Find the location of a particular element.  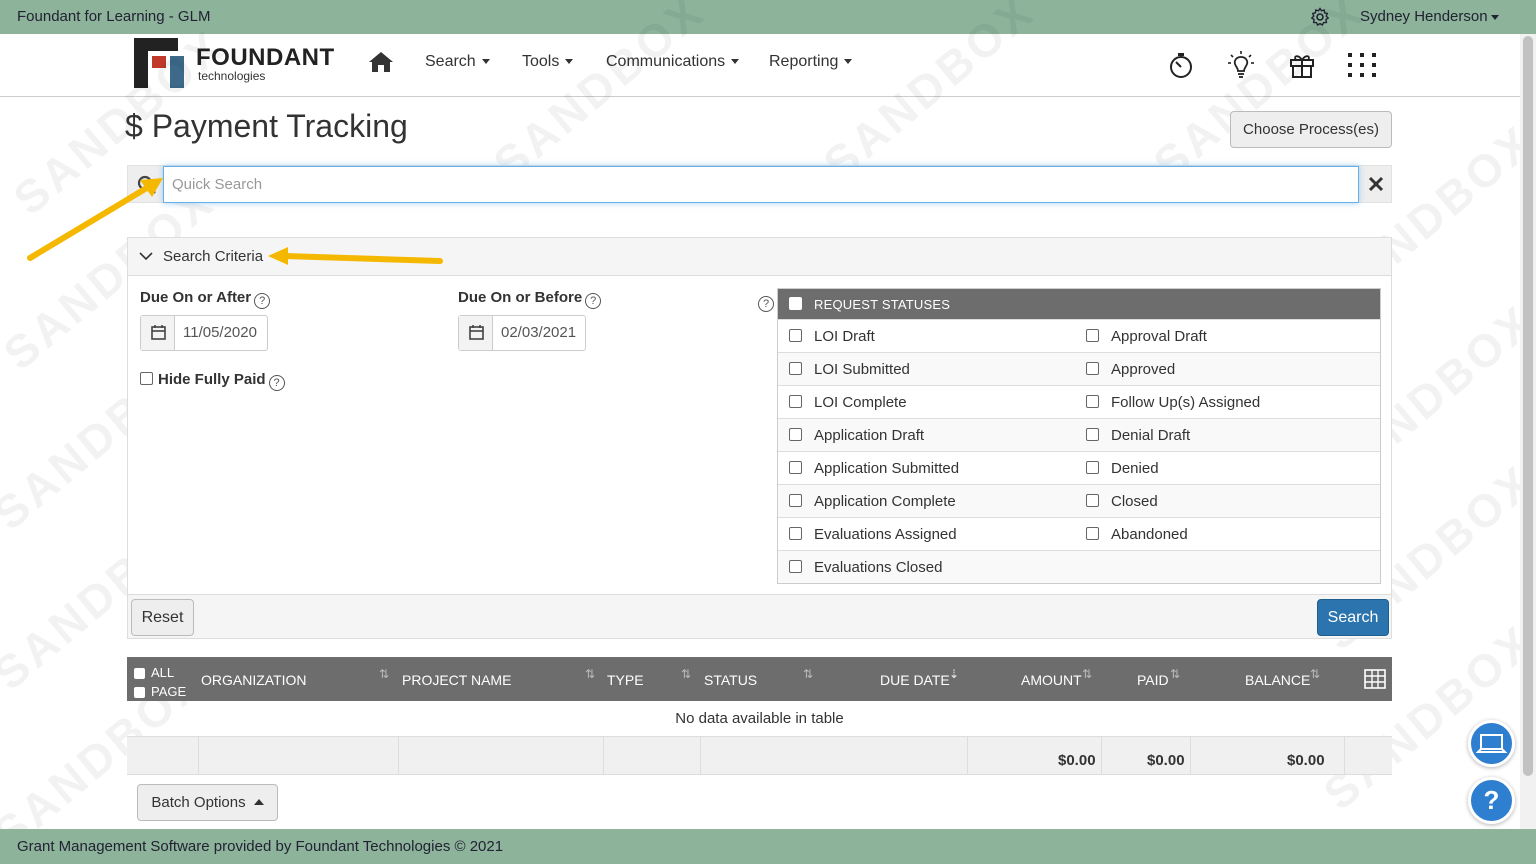

caret-up-icon is located at coordinates (258, 802).